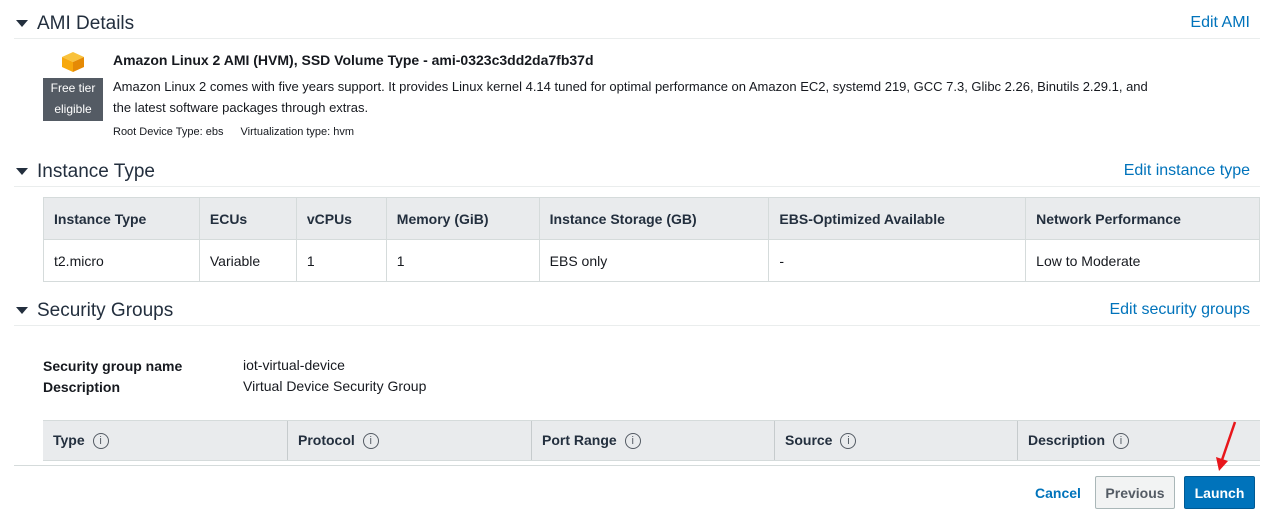 The height and width of the screenshot is (519, 1266). What do you see at coordinates (637, 25) in the screenshot?
I see `ami-details-header: AMI Details Edit AMI` at bounding box center [637, 25].